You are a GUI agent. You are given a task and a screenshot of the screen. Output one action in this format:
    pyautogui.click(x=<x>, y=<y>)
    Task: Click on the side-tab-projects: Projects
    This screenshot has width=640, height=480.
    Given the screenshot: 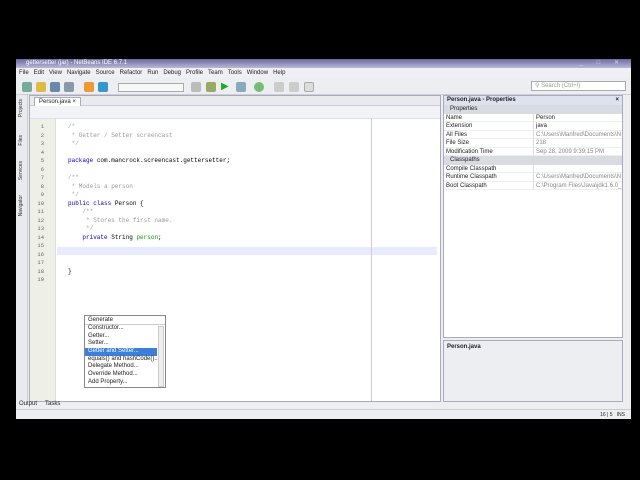 What is the action you would take?
    pyautogui.click(x=21, y=108)
    